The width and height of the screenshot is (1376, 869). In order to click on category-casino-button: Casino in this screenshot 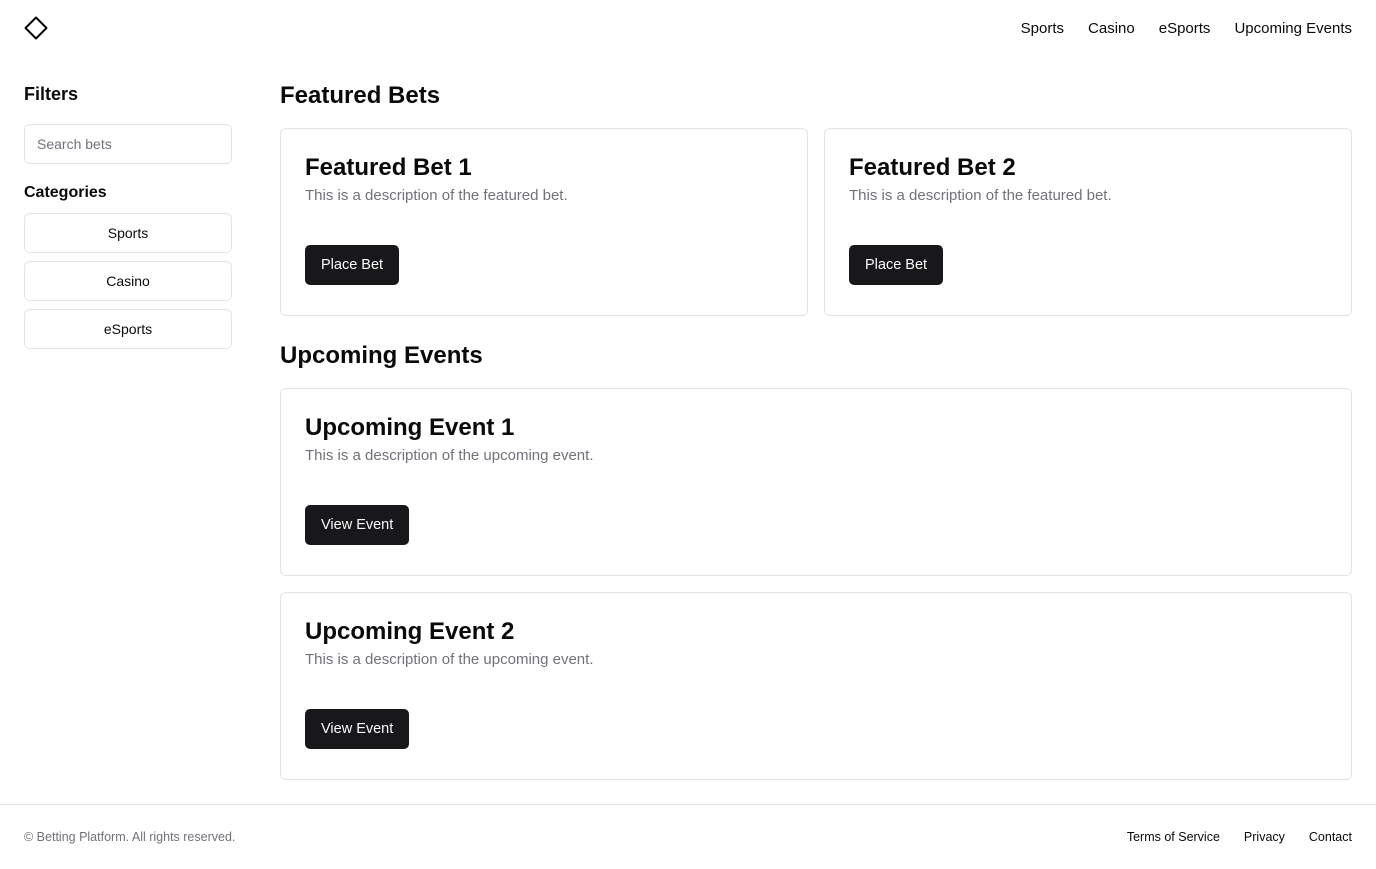, I will do `click(128, 281)`.